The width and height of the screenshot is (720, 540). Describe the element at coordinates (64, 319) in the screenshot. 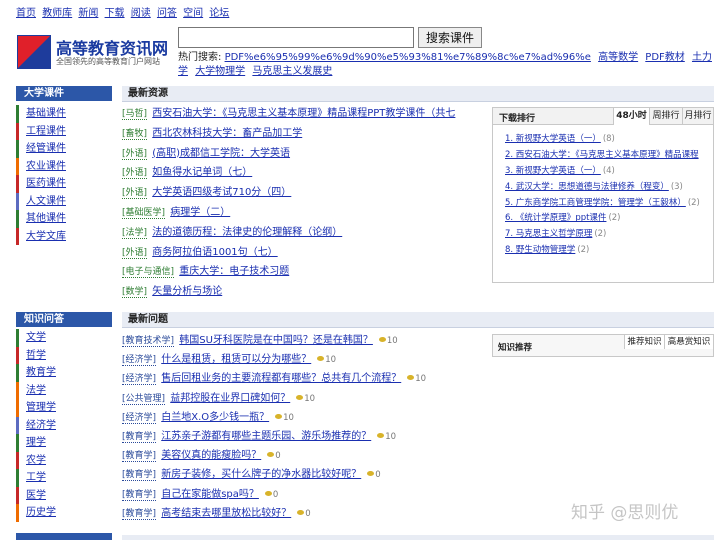

I see `sidebar-qa-title: 知识问答` at that location.